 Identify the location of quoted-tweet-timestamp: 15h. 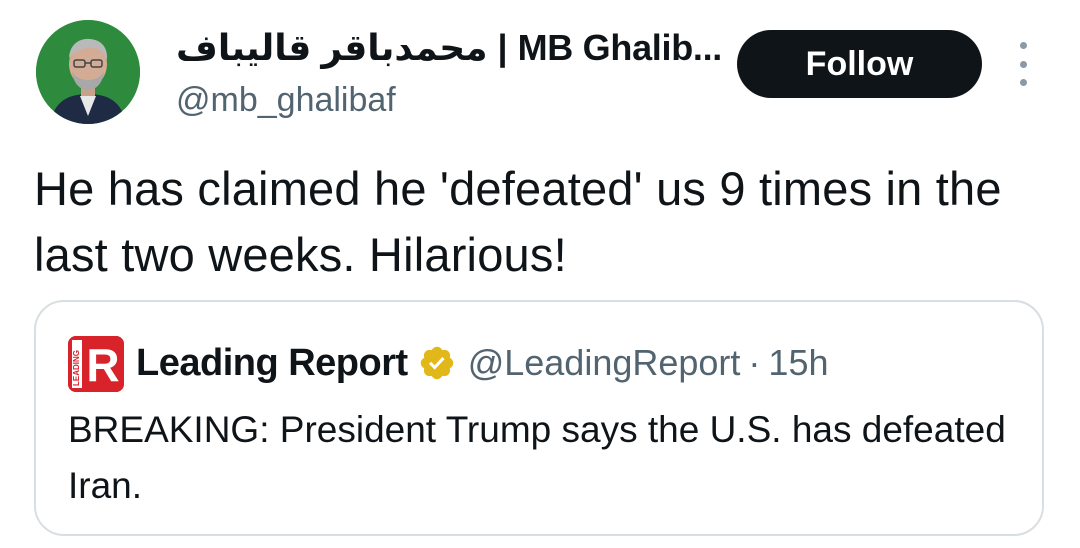
(798, 363).